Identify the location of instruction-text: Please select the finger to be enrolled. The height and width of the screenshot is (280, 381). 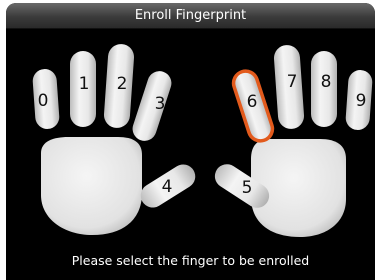
(190, 260).